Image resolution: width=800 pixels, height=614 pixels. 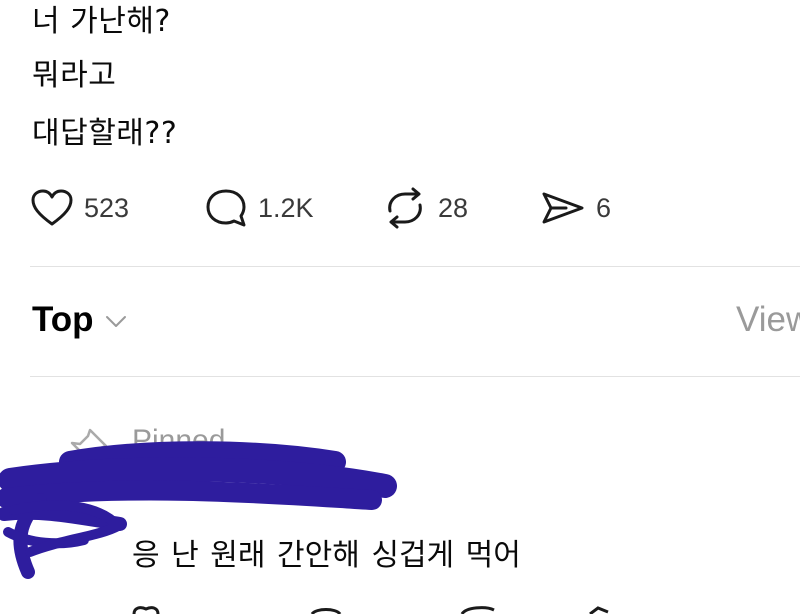 I want to click on repost-count: 28, so click(x=453, y=207).